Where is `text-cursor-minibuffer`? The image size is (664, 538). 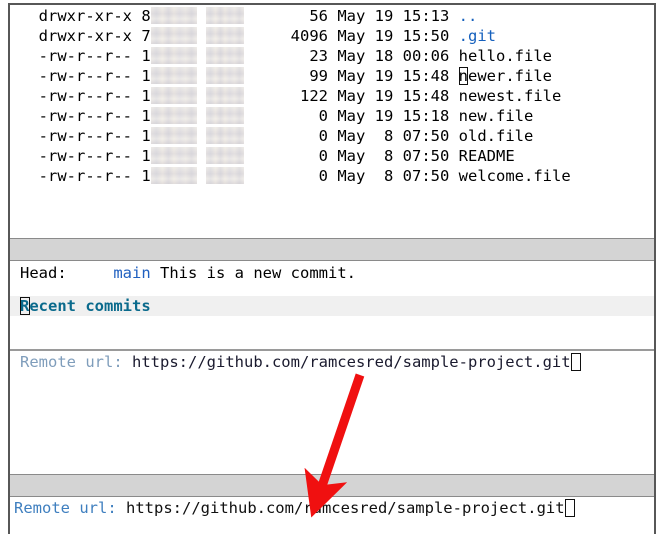 text-cursor-minibuffer is located at coordinates (569, 508).